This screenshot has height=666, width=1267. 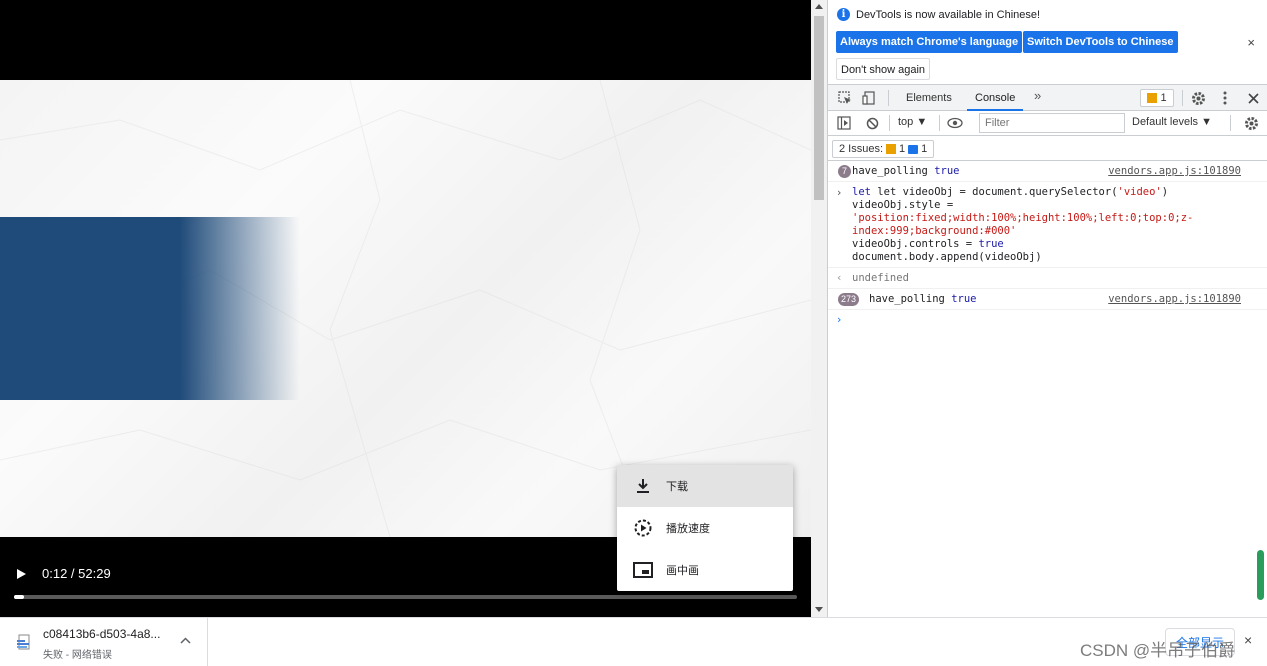 I want to click on issues-label: 2 Issues:, so click(x=861, y=149).